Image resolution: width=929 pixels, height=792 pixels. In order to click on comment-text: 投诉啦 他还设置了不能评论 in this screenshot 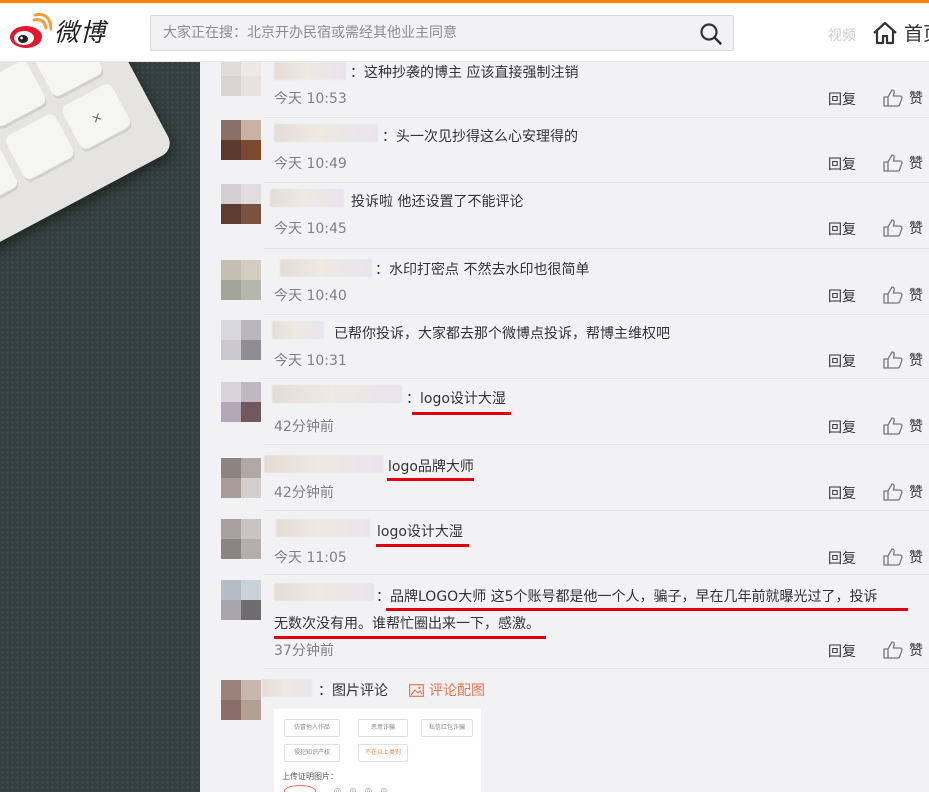, I will do `click(437, 202)`.